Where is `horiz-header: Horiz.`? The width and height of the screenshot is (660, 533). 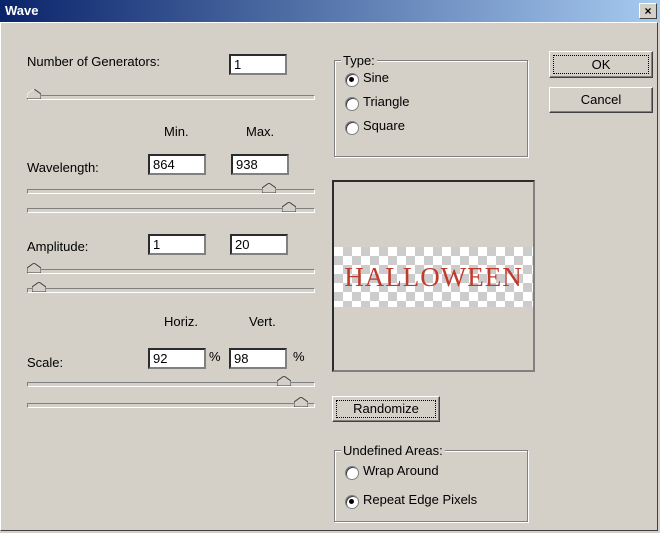 horiz-header: Horiz. is located at coordinates (181, 321).